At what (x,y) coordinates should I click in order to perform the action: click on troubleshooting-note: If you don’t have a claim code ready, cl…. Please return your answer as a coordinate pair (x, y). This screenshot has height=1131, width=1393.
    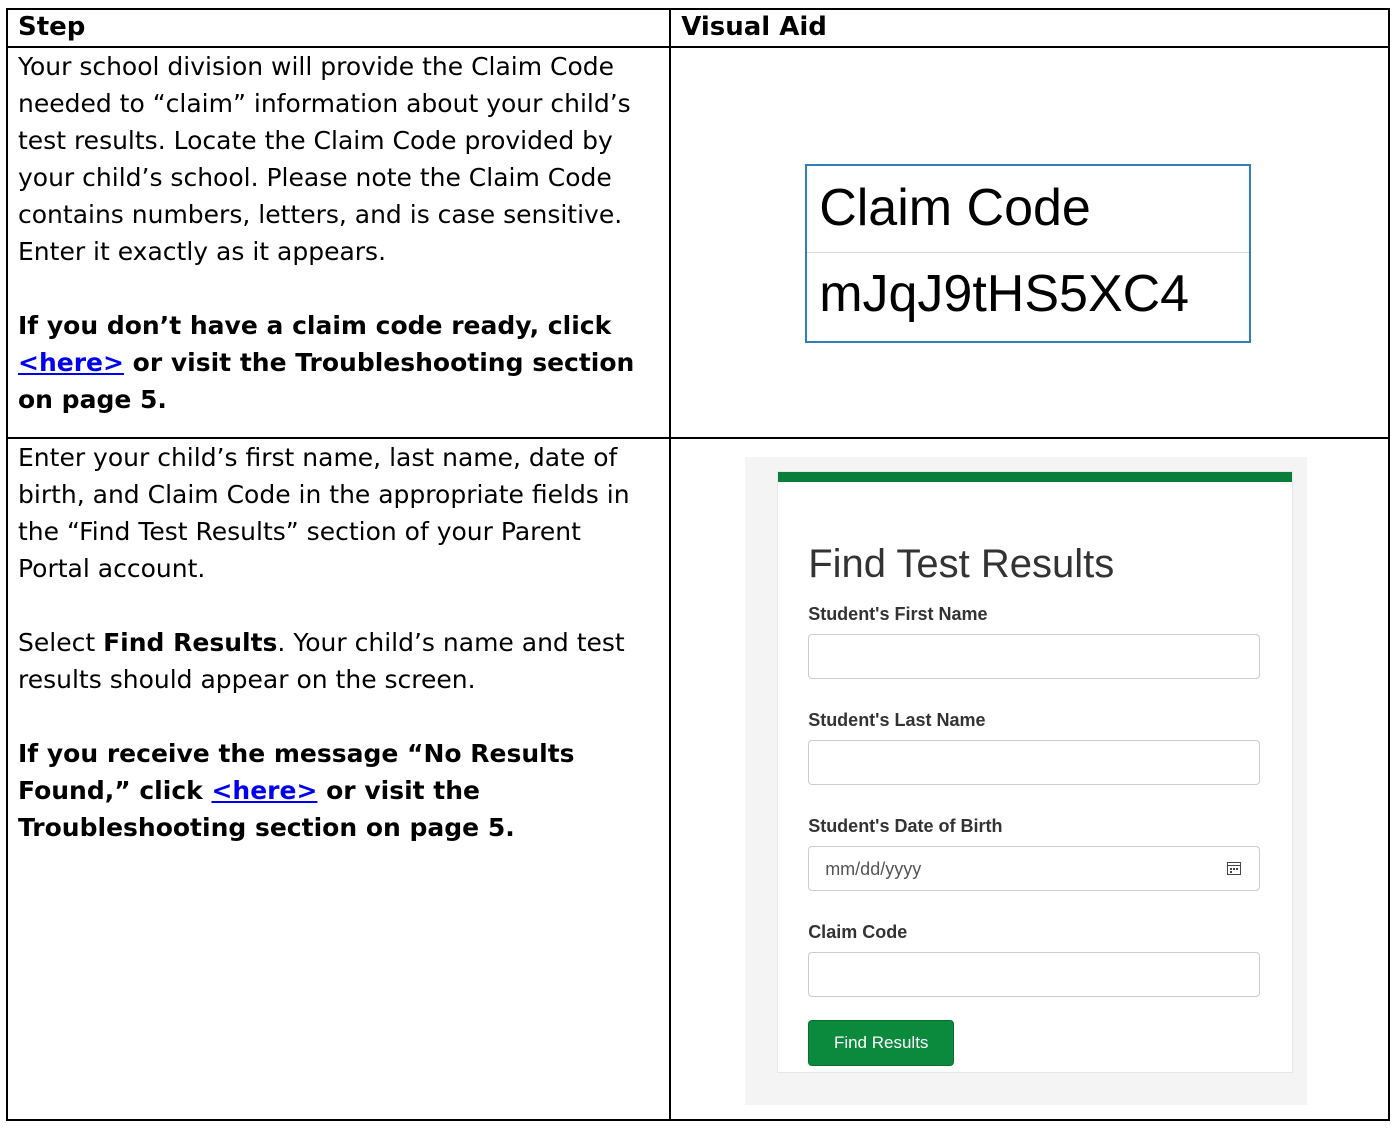
    Looking at the image, I should click on (338, 362).